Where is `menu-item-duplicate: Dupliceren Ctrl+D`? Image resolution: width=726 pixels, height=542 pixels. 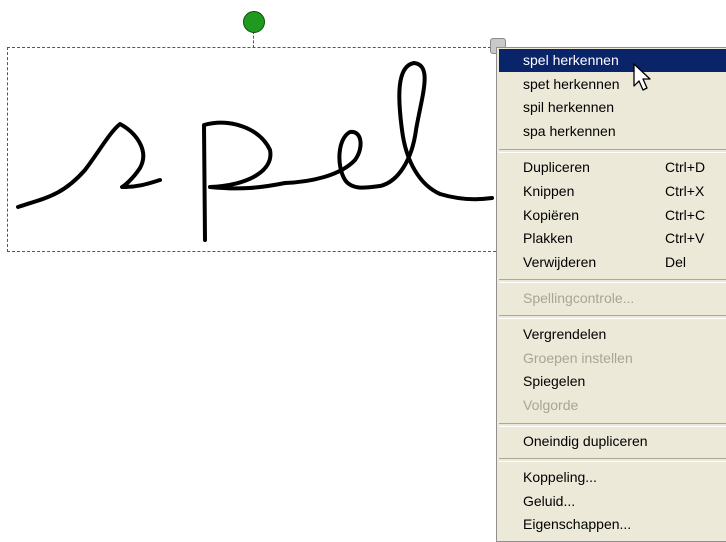
menu-item-duplicate: Dupliceren Ctrl+D is located at coordinates (612, 167).